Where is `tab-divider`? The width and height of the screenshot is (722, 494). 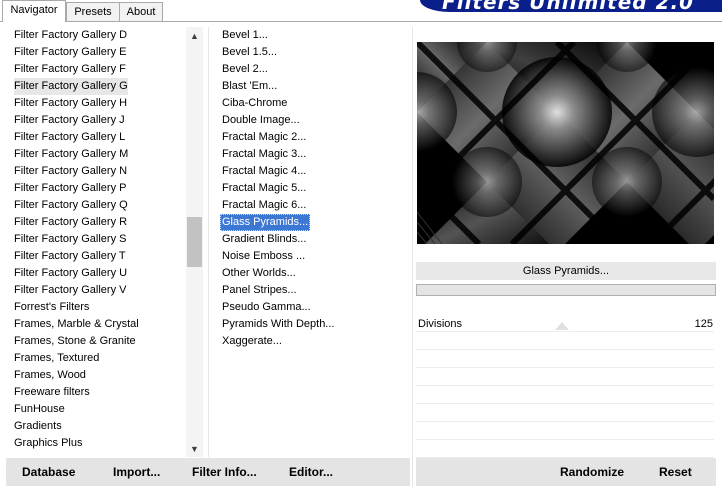
tab-divider is located at coordinates (361, 21).